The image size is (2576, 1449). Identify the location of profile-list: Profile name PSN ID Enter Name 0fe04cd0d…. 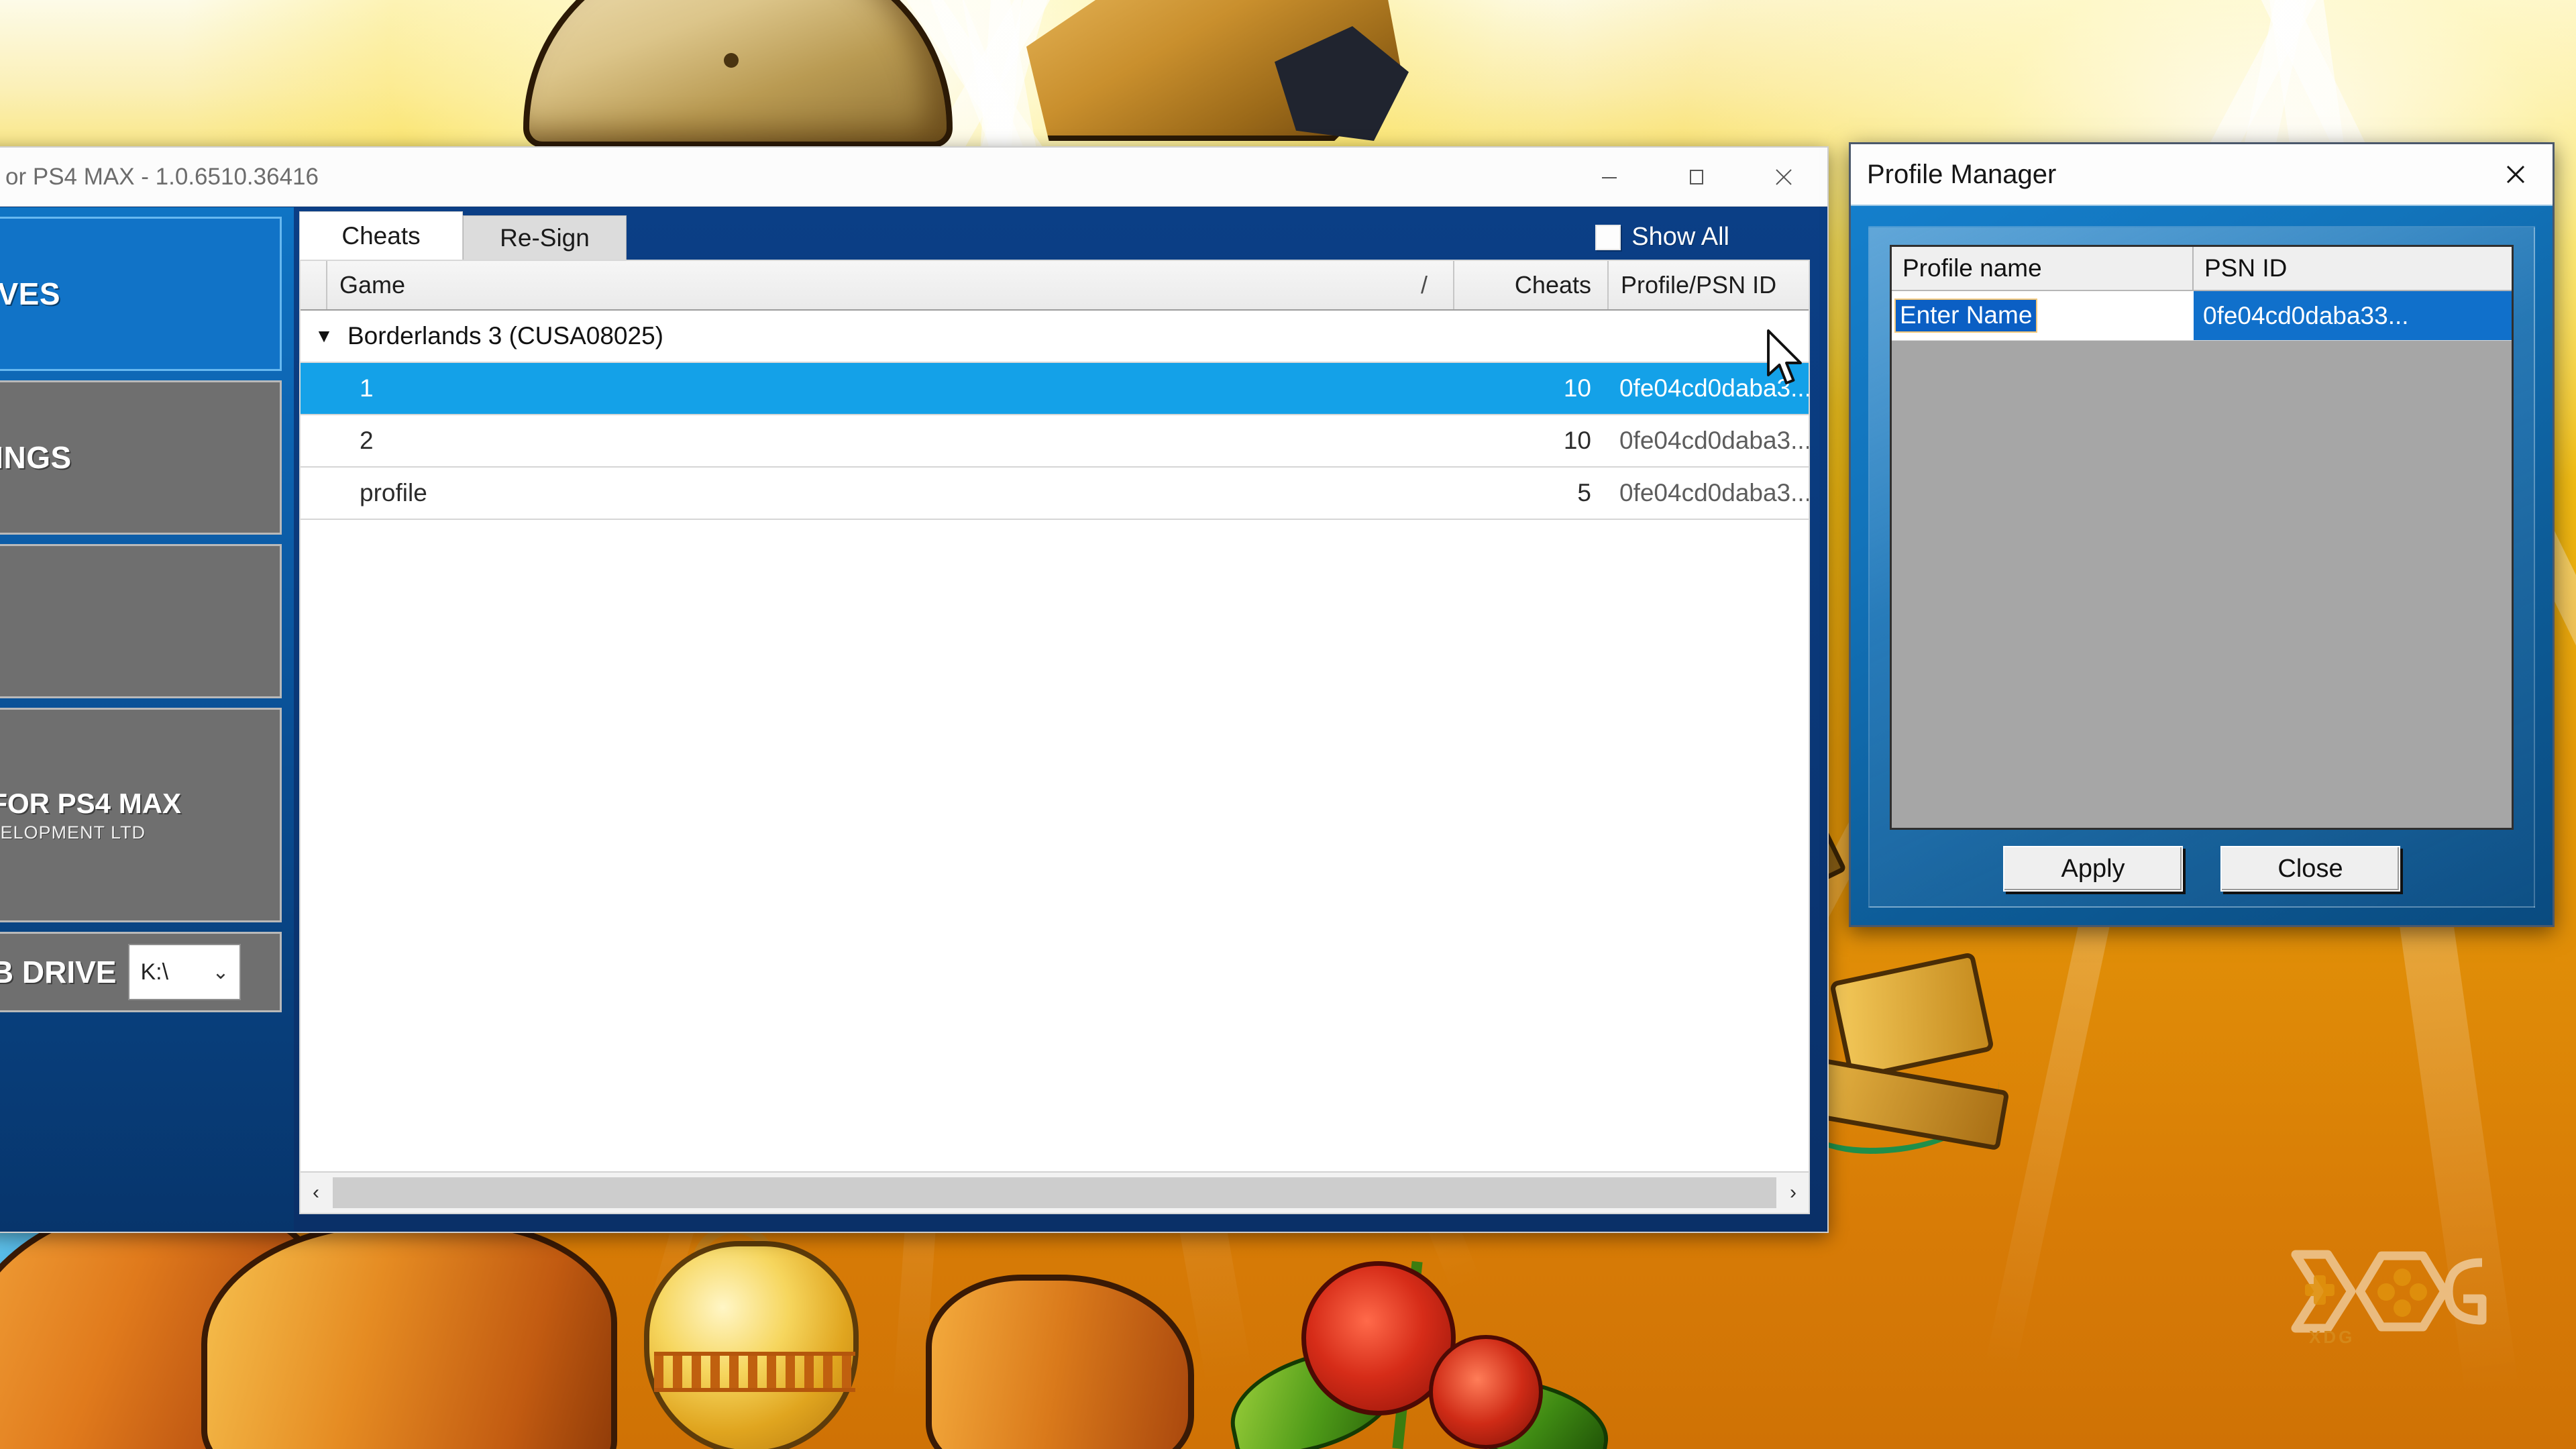
(2202, 537).